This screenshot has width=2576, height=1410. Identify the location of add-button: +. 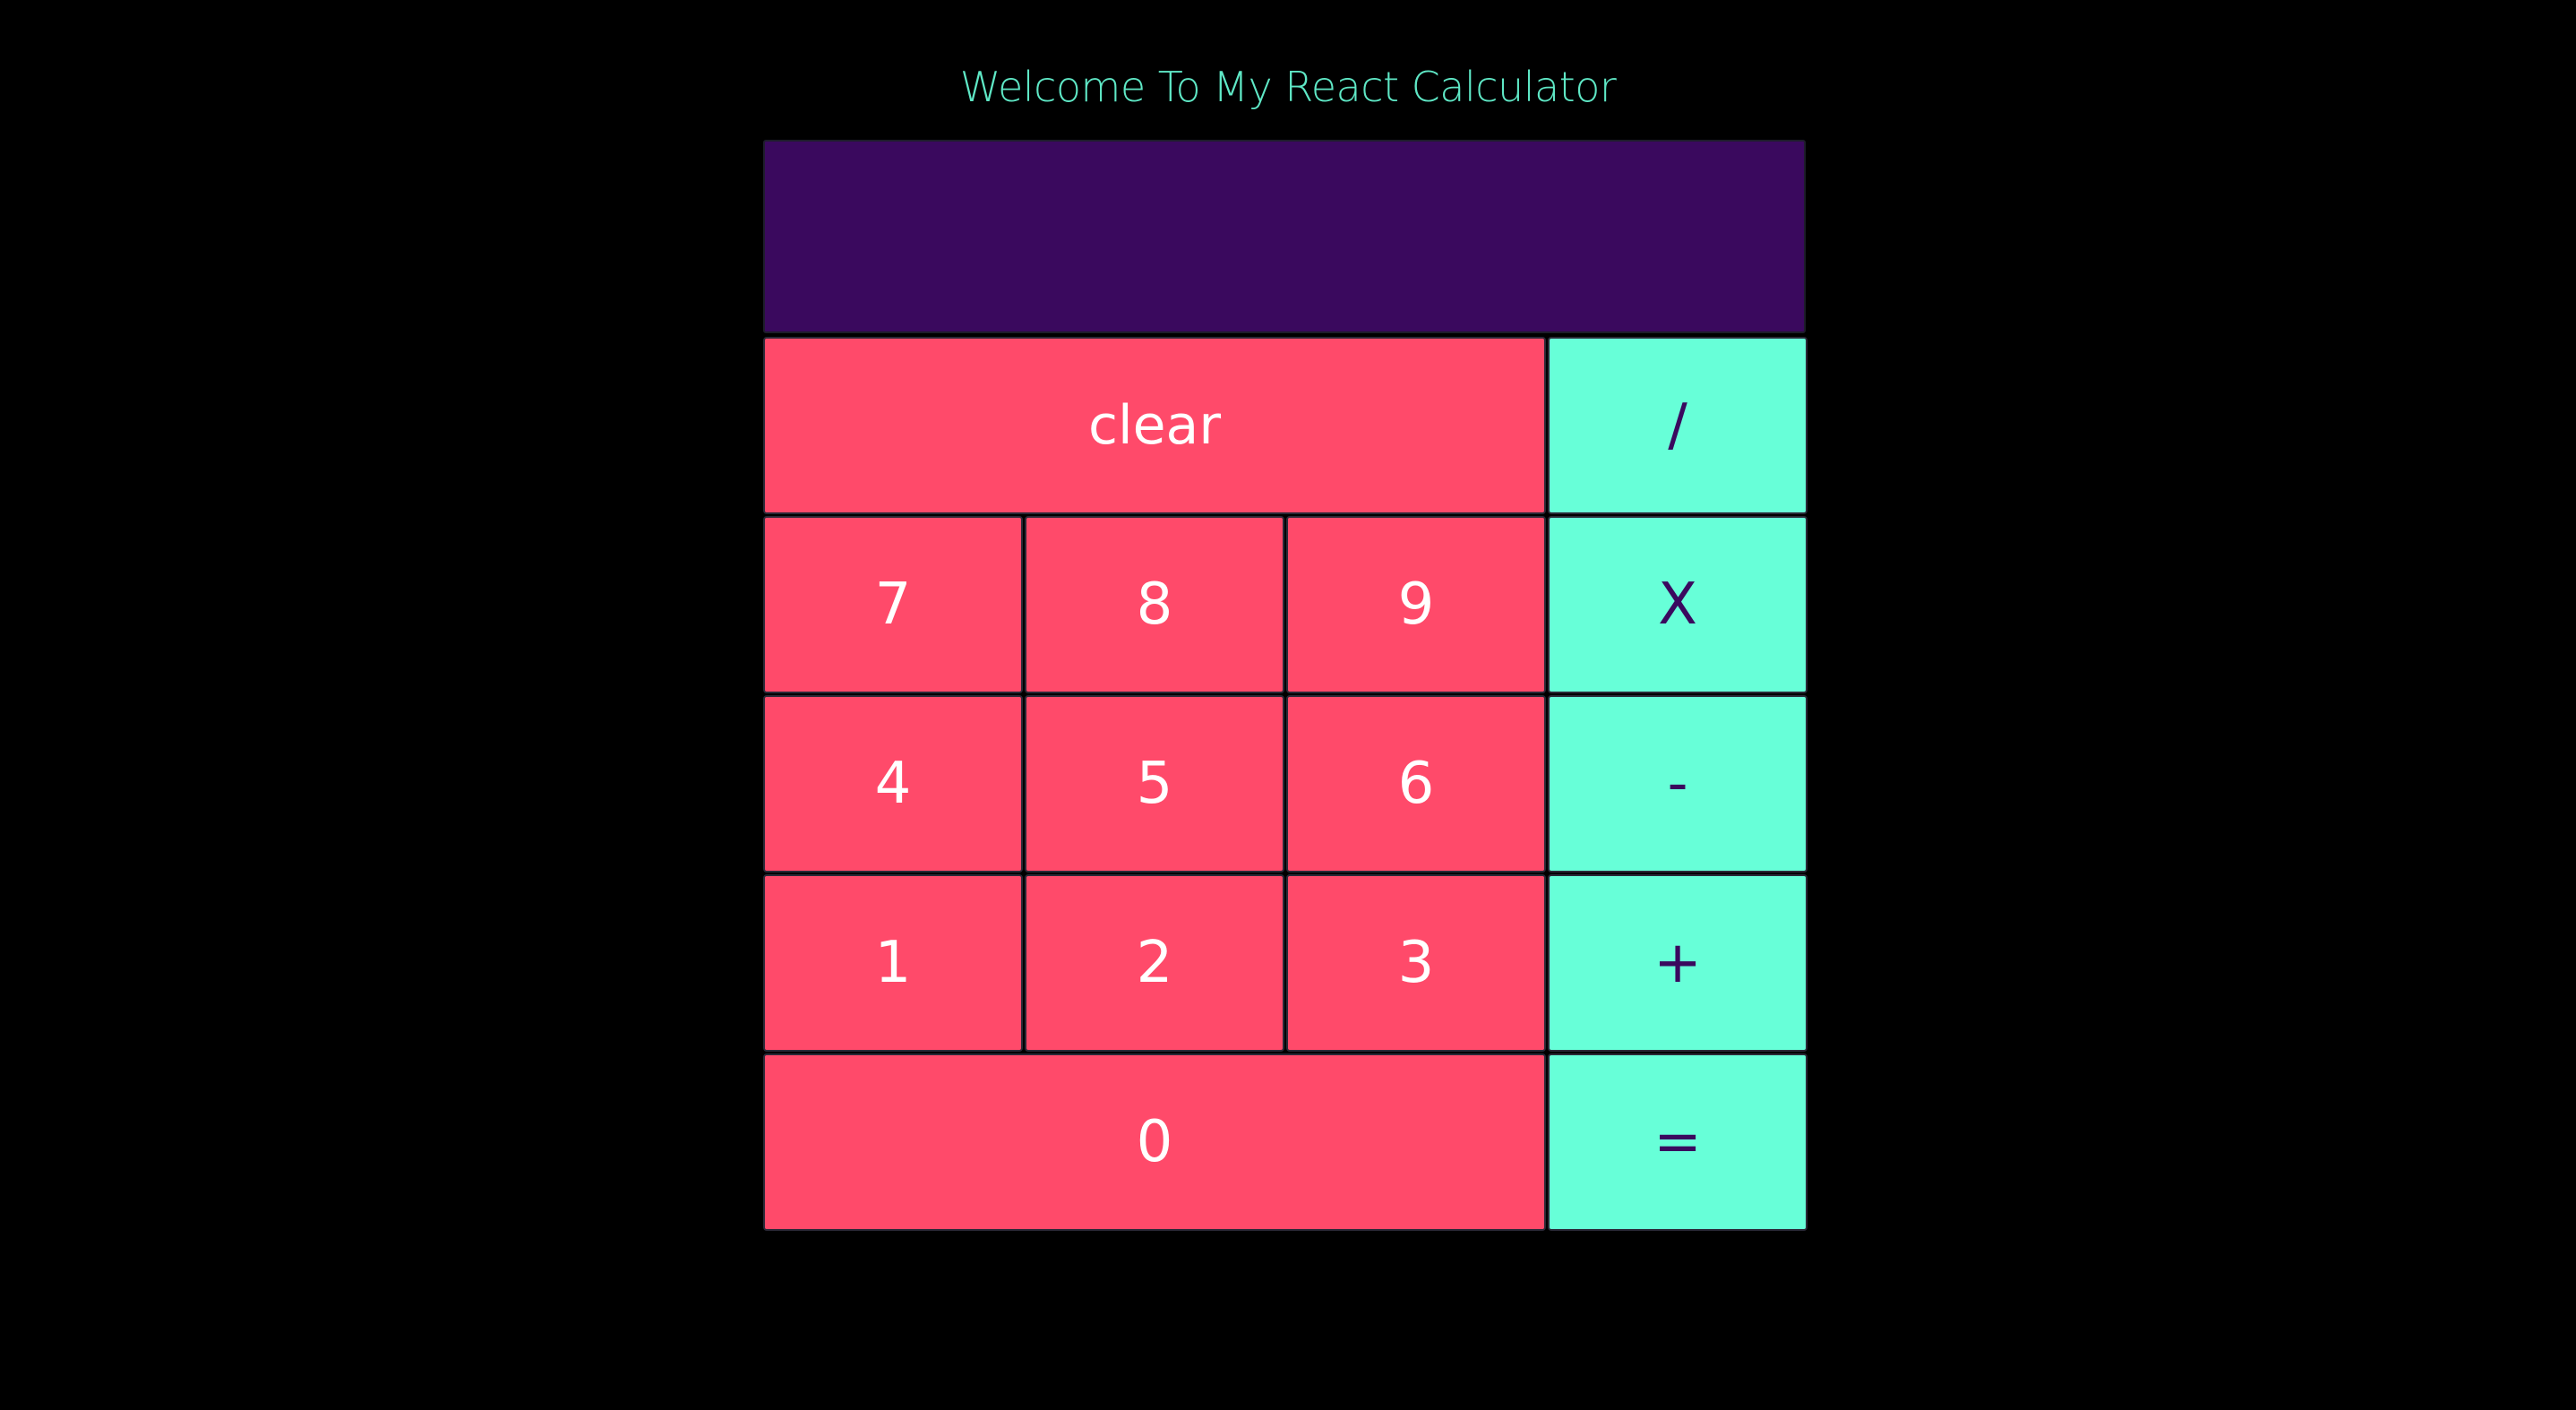
(1677, 963).